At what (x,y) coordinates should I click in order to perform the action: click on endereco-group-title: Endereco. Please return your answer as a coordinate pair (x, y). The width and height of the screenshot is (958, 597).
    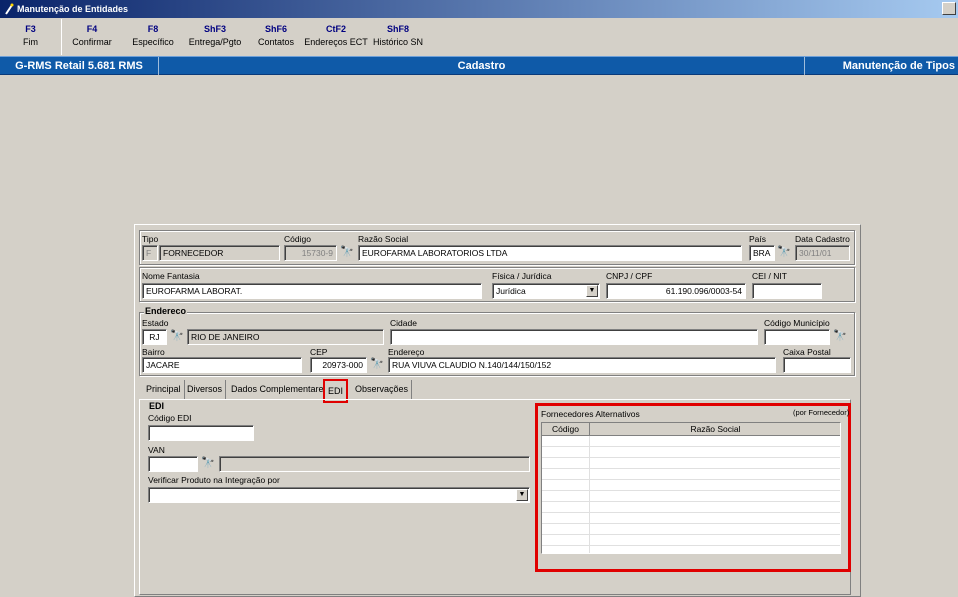
    Looking at the image, I should click on (166, 311).